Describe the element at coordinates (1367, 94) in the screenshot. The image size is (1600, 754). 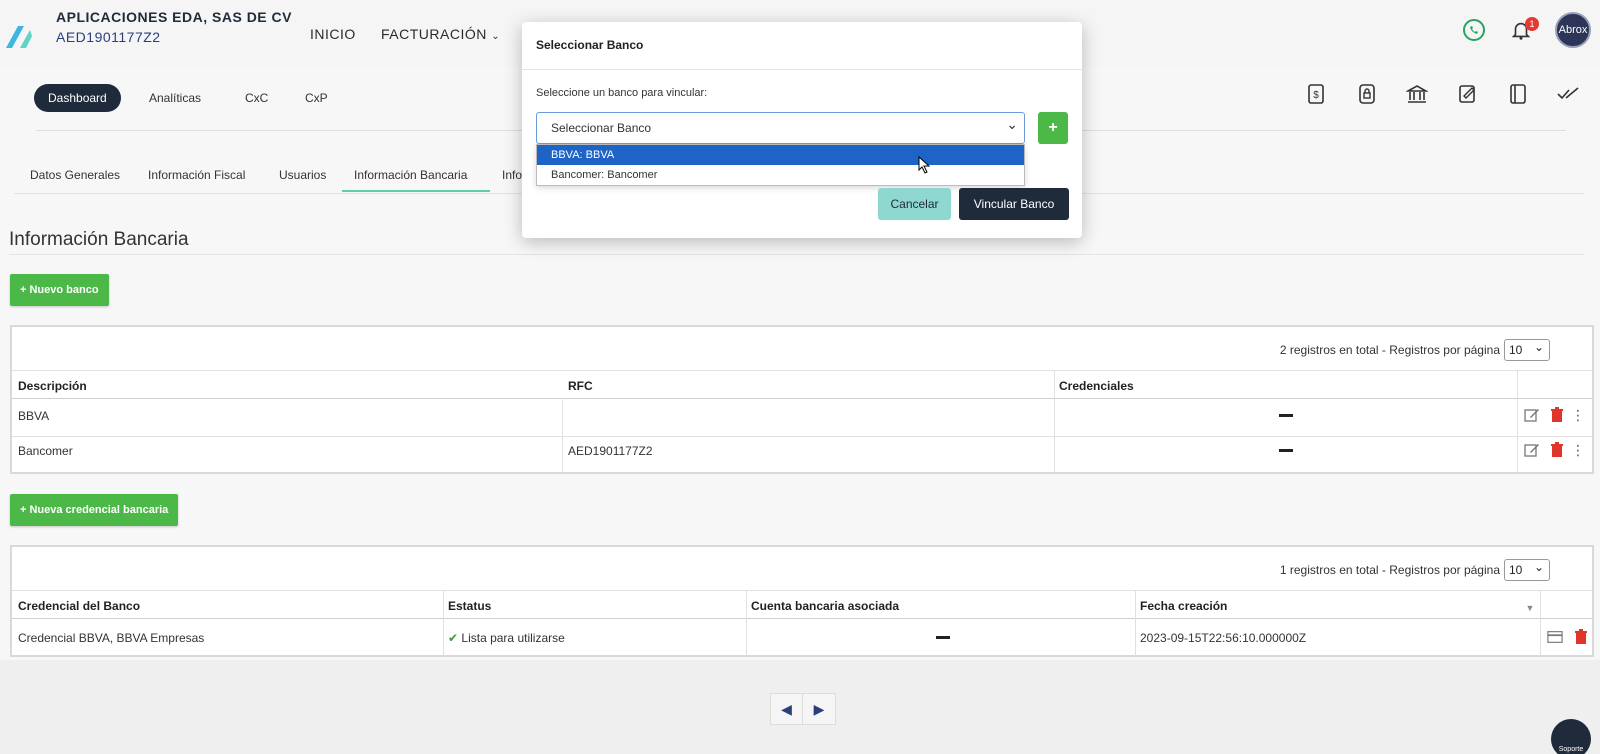
I see `lock-icon` at that location.